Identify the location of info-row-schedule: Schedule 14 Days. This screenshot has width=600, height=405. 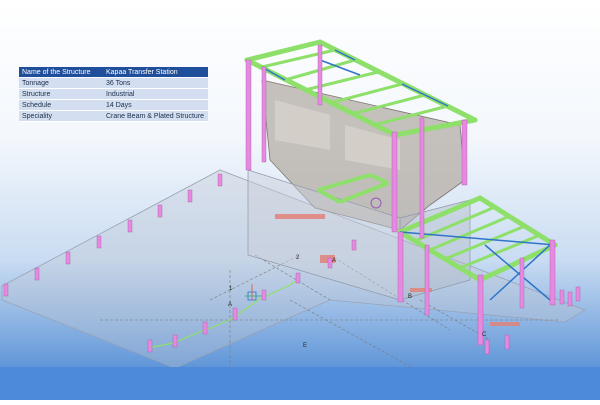
(113, 105).